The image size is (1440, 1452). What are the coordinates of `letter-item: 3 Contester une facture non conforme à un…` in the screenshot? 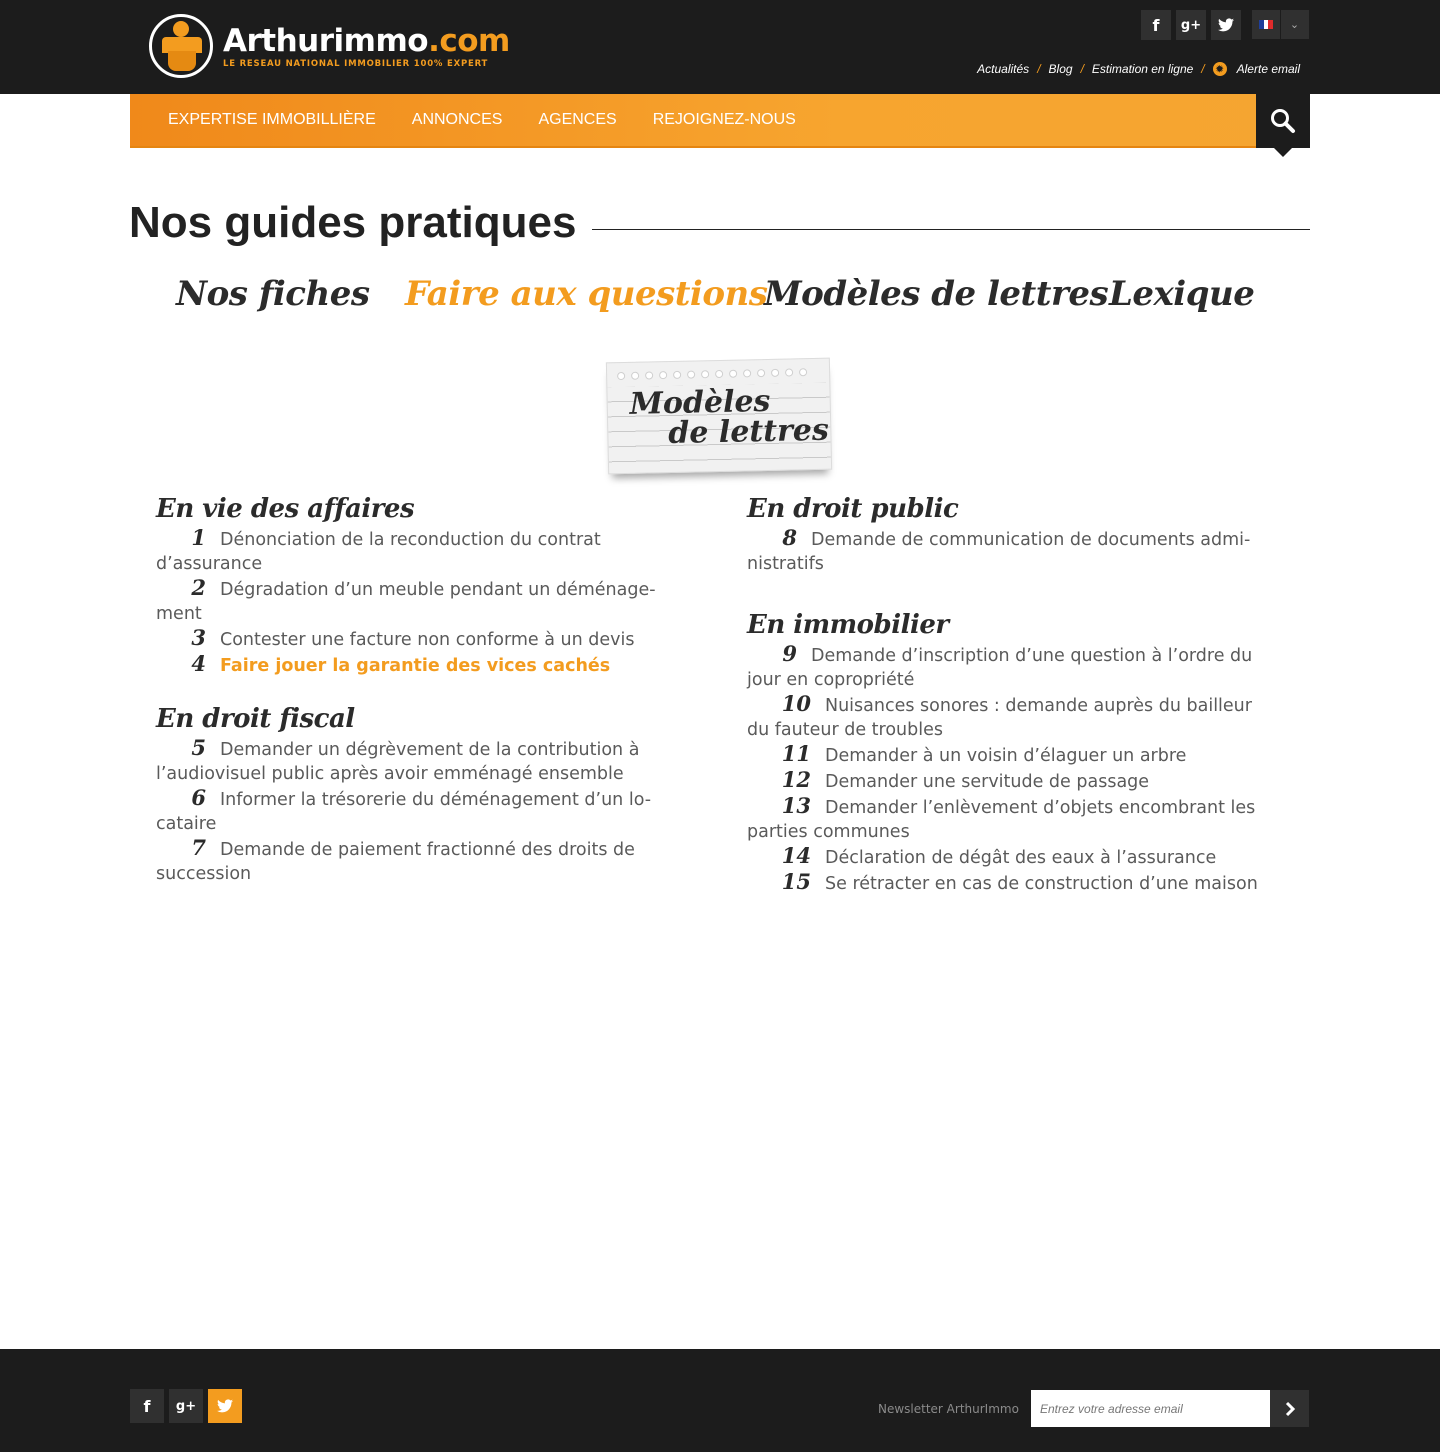 It's located at (421, 639).